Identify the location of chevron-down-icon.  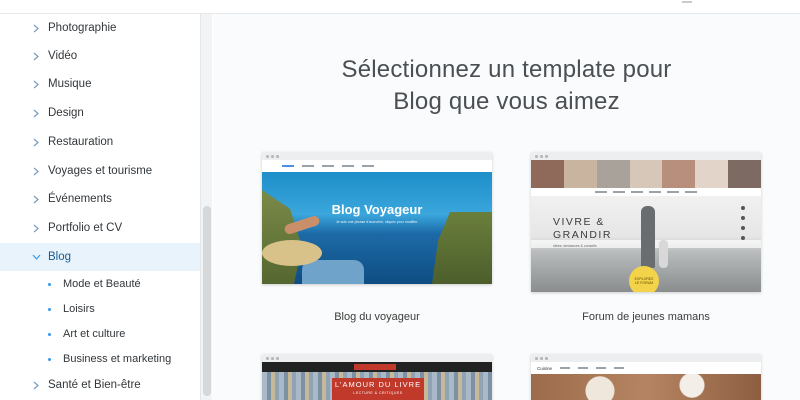
(36, 257).